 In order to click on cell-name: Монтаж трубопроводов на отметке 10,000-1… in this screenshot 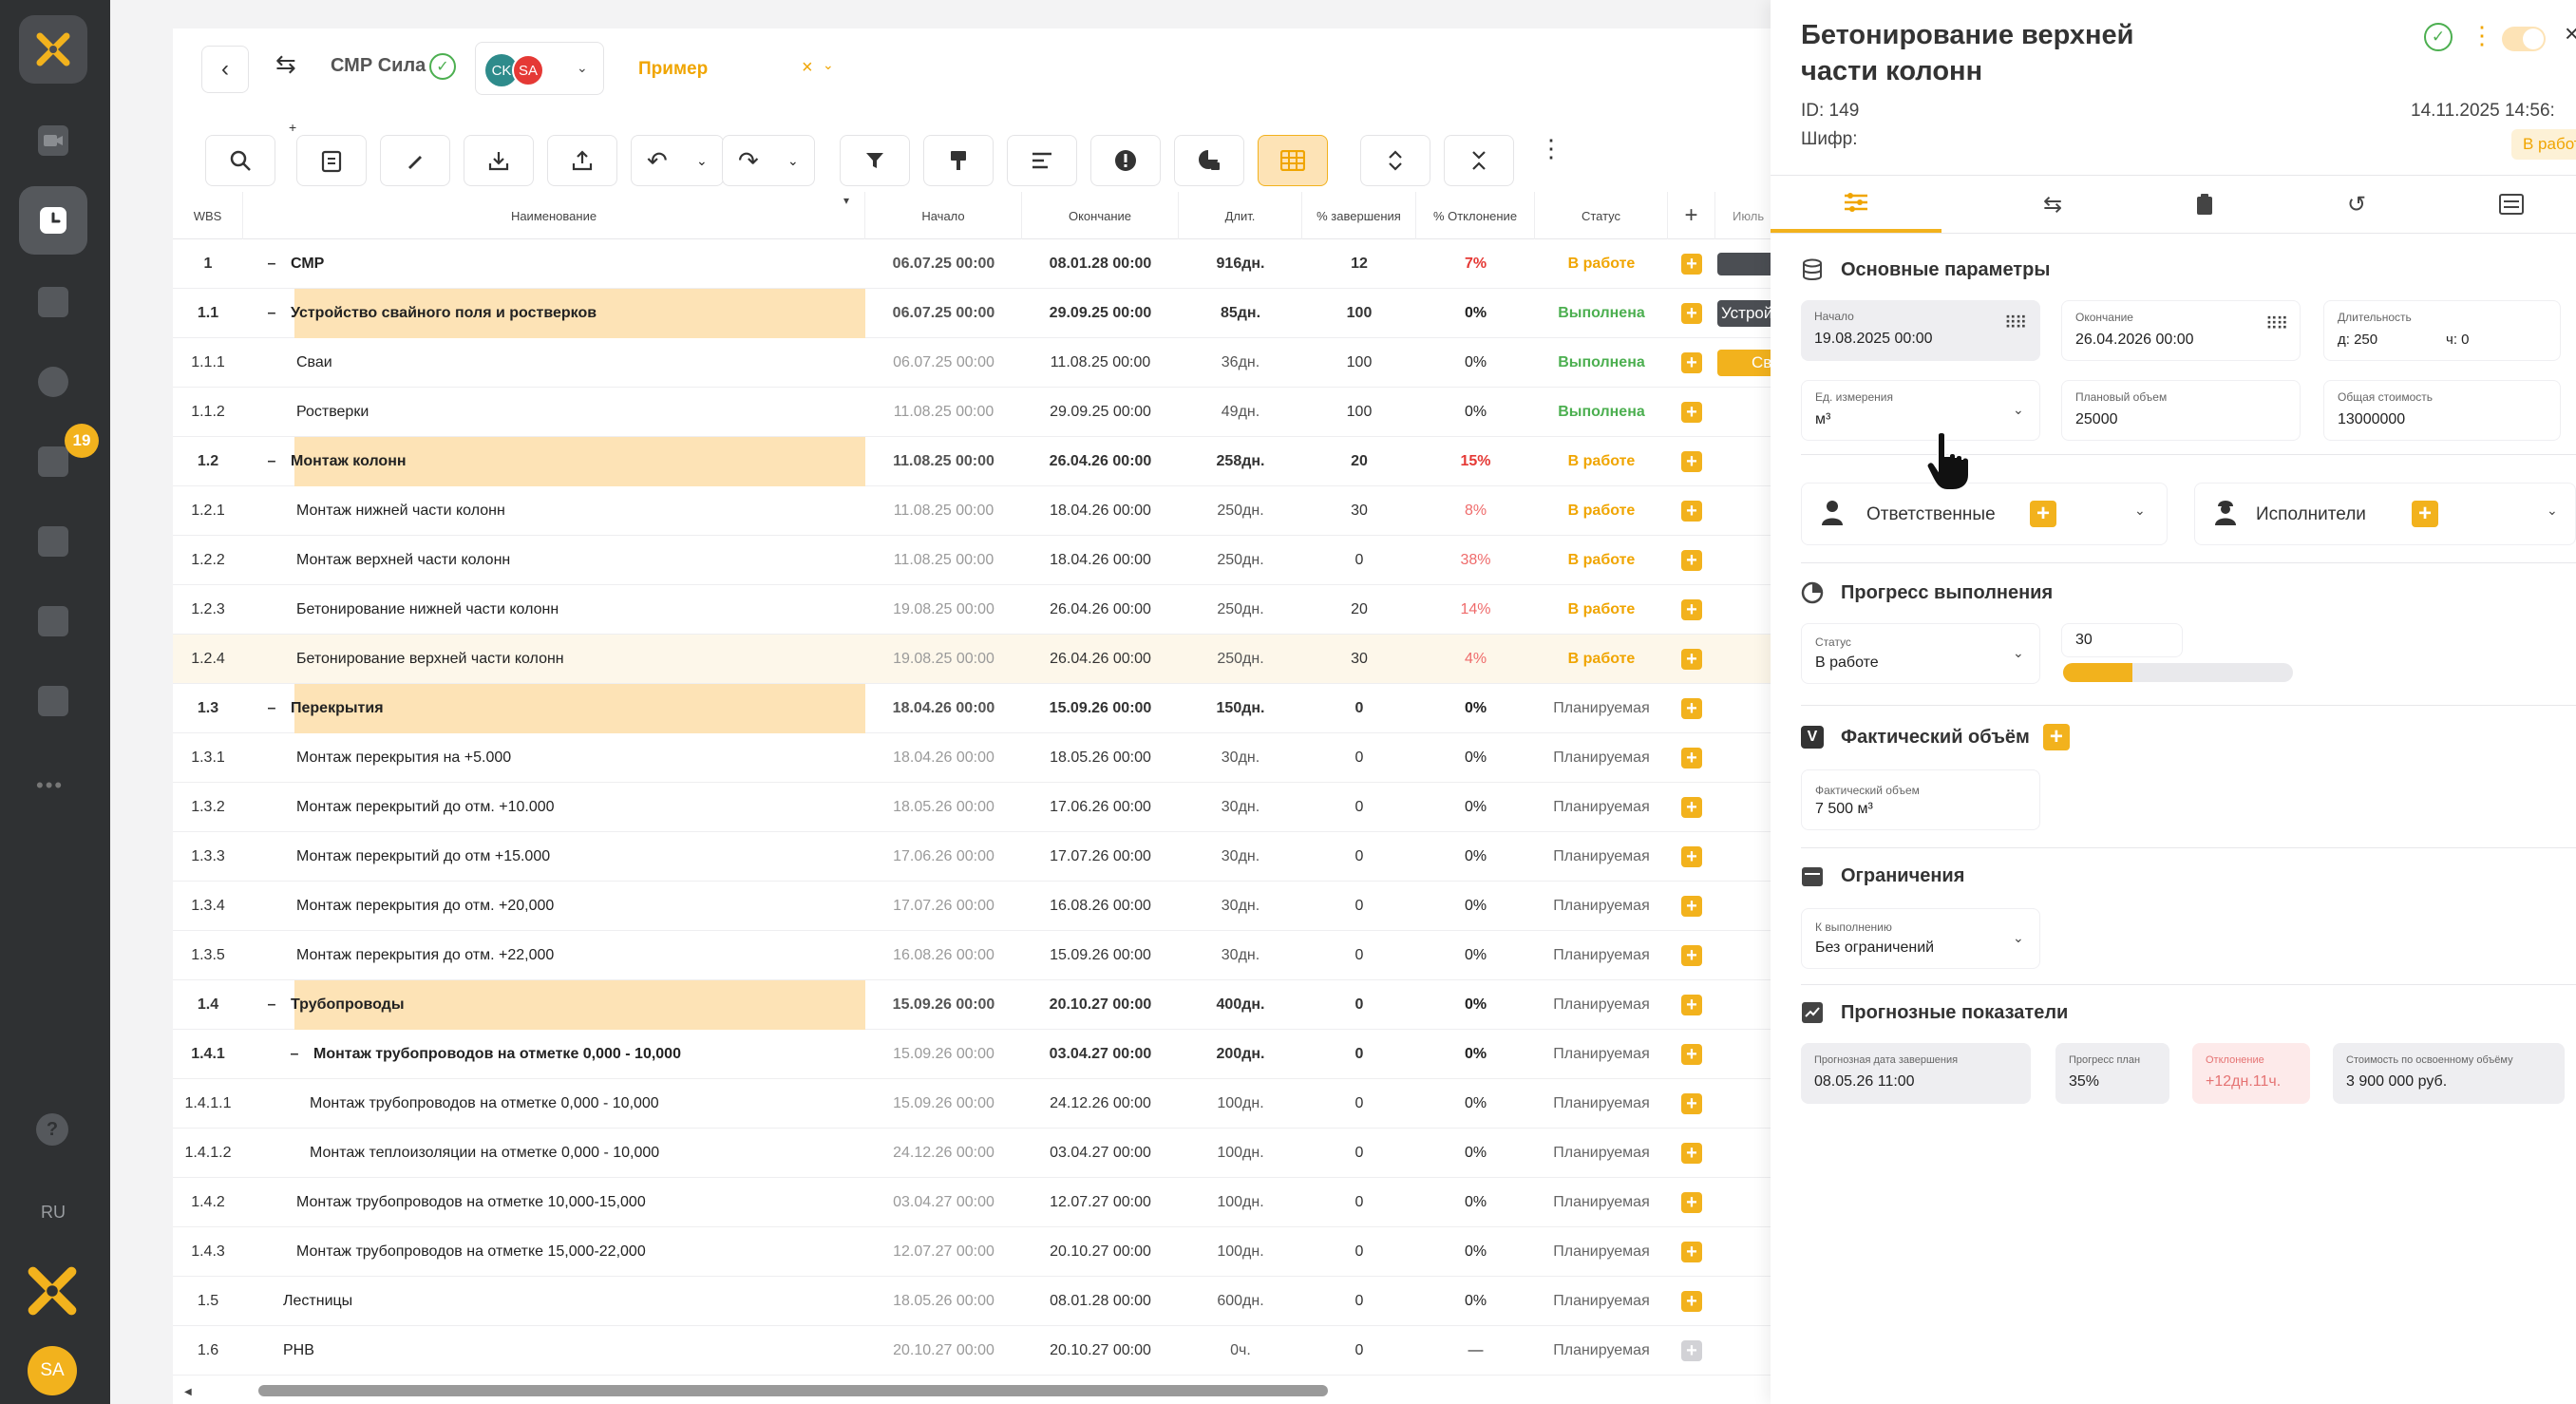, I will do `click(554, 1202)`.